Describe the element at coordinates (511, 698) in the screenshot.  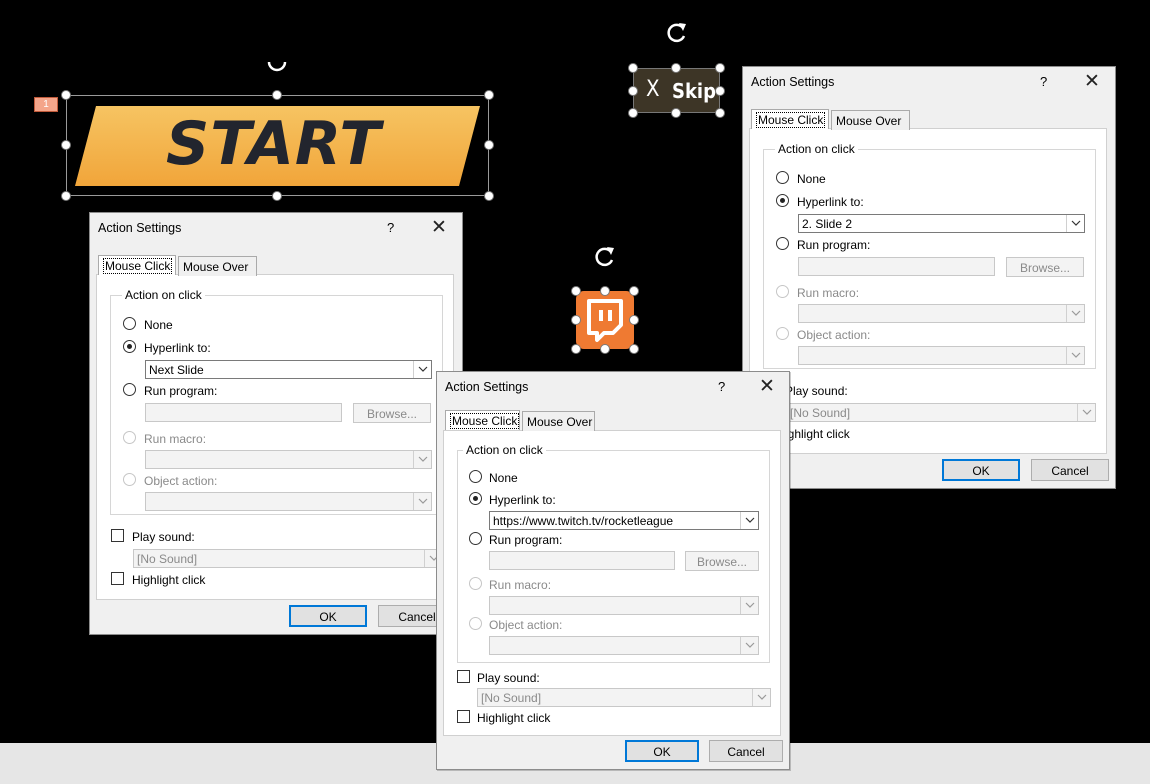
I see `sound-value: [No Sound]` at that location.